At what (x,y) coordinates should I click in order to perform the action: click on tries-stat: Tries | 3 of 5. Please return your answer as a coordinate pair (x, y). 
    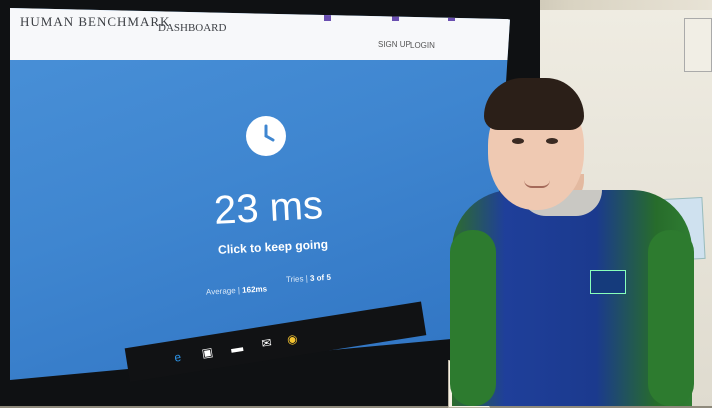
    Looking at the image, I should click on (308, 278).